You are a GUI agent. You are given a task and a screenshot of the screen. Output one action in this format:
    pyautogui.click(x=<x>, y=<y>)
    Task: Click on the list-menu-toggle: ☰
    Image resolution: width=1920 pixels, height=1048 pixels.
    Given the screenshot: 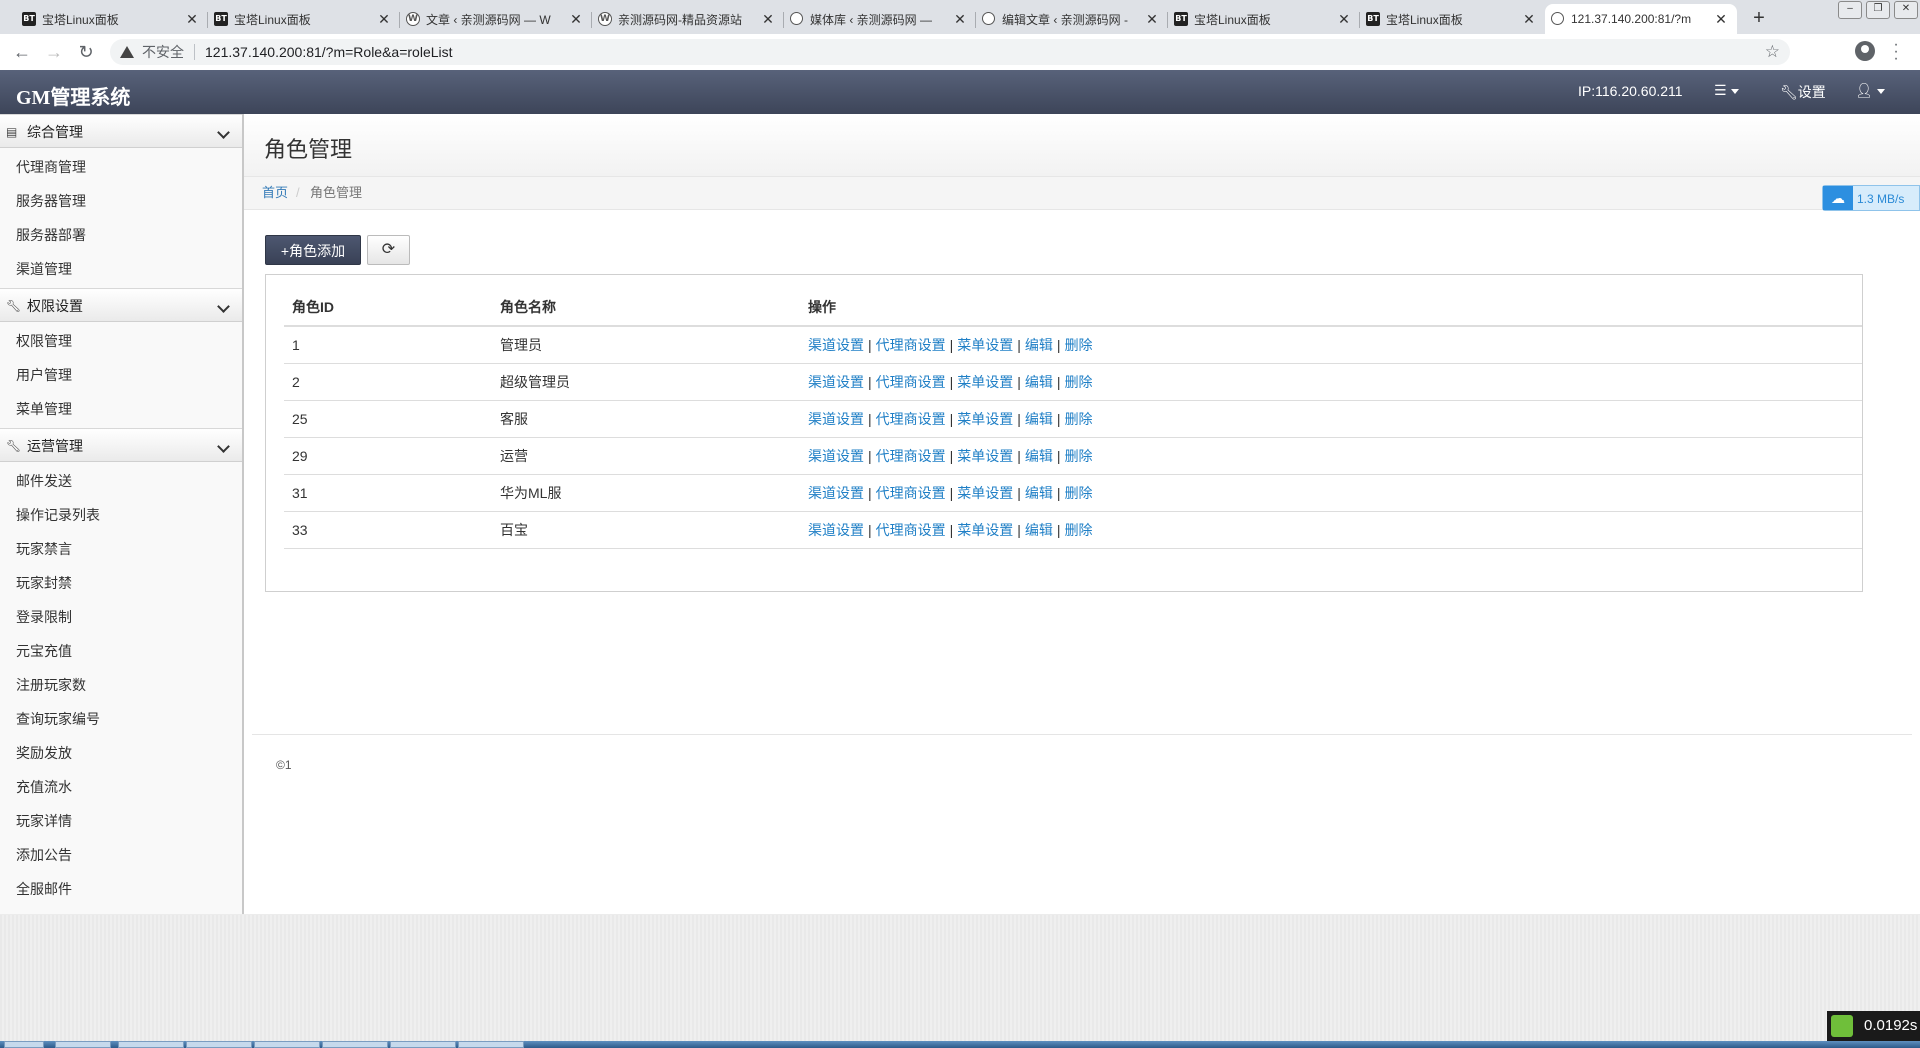 What is the action you would take?
    pyautogui.click(x=1726, y=90)
    